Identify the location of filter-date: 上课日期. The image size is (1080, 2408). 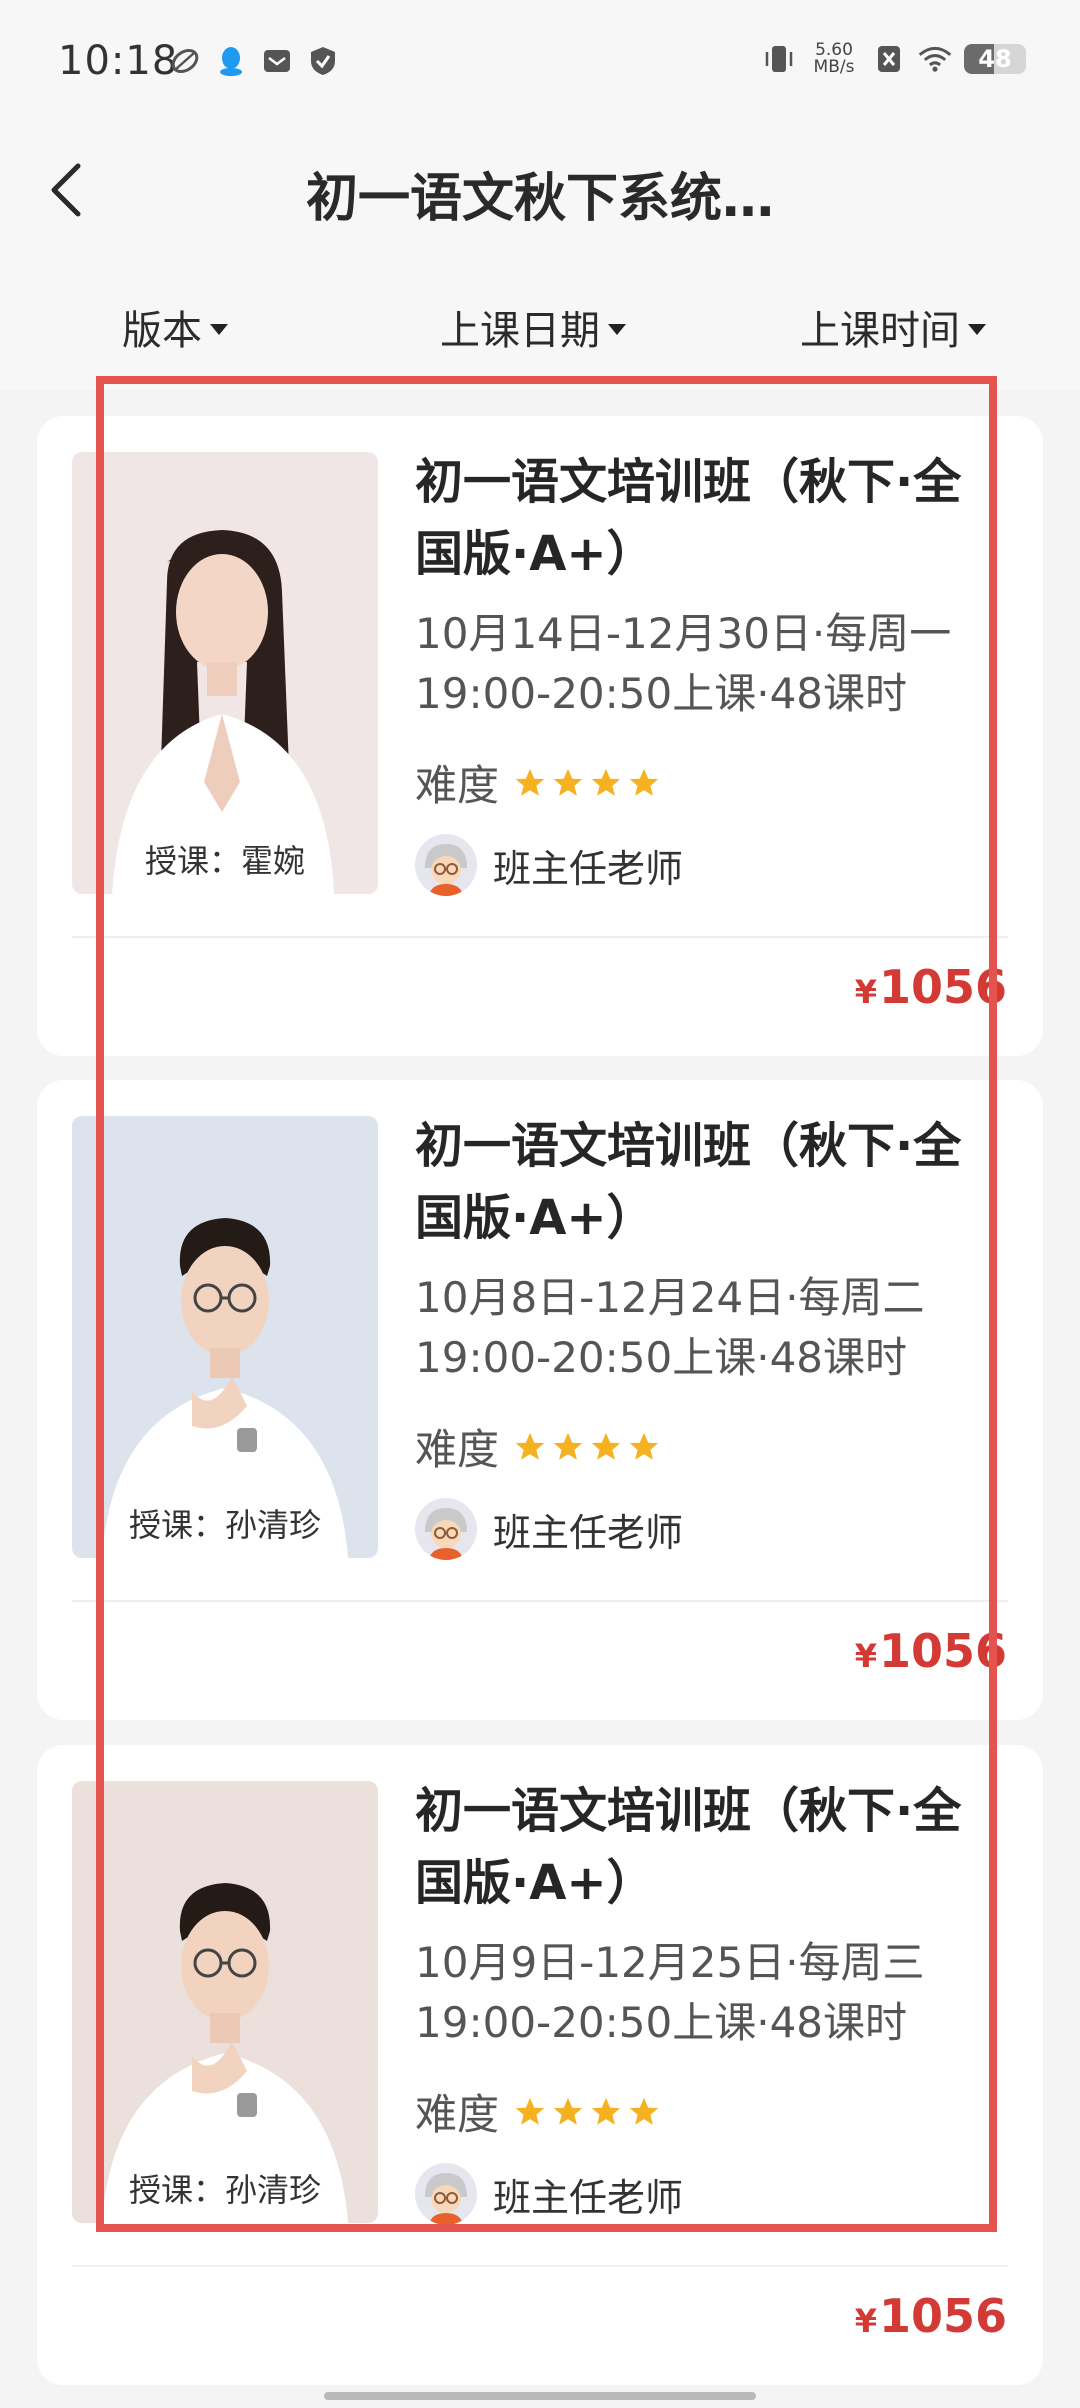
(533, 327).